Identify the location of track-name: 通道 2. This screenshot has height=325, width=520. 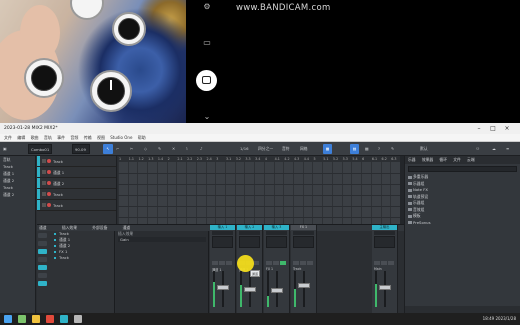
(58, 183).